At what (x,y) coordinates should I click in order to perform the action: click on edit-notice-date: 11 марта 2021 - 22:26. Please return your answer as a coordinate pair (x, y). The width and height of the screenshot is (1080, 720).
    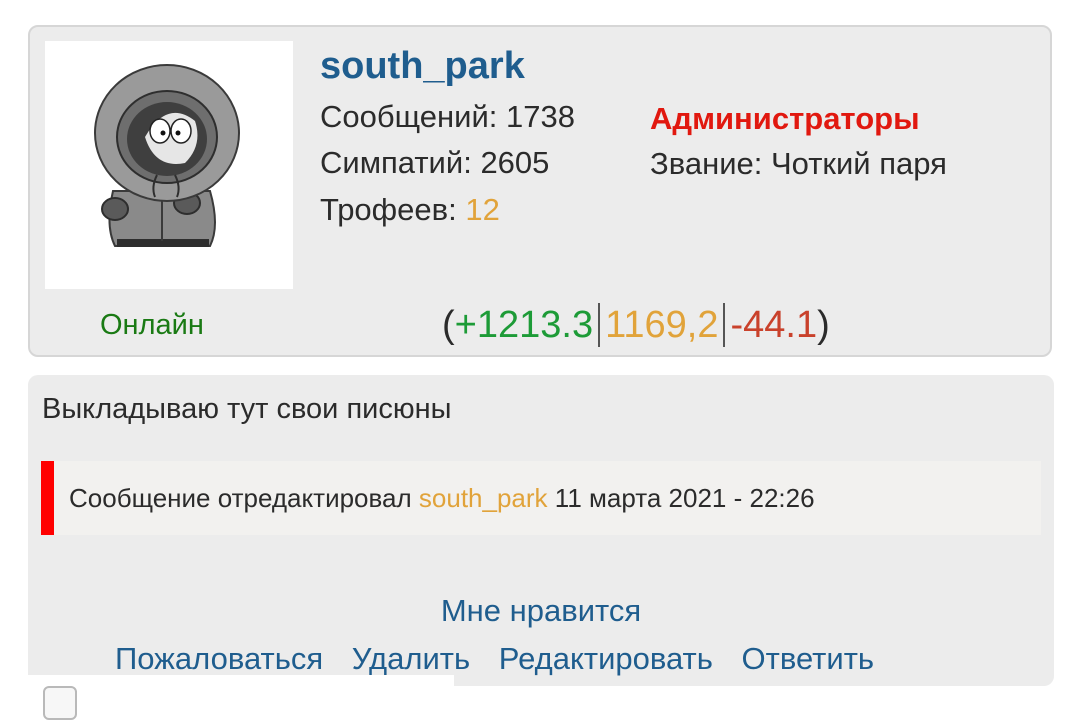
    Looking at the image, I should click on (684, 498).